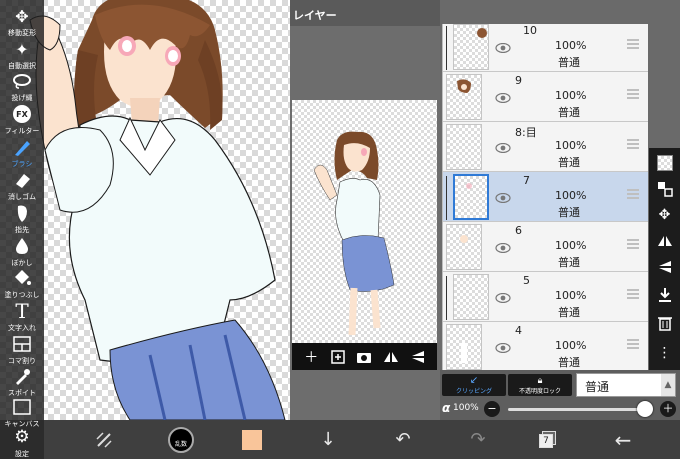  I want to click on opacity-decrease-button: −, so click(492, 409).